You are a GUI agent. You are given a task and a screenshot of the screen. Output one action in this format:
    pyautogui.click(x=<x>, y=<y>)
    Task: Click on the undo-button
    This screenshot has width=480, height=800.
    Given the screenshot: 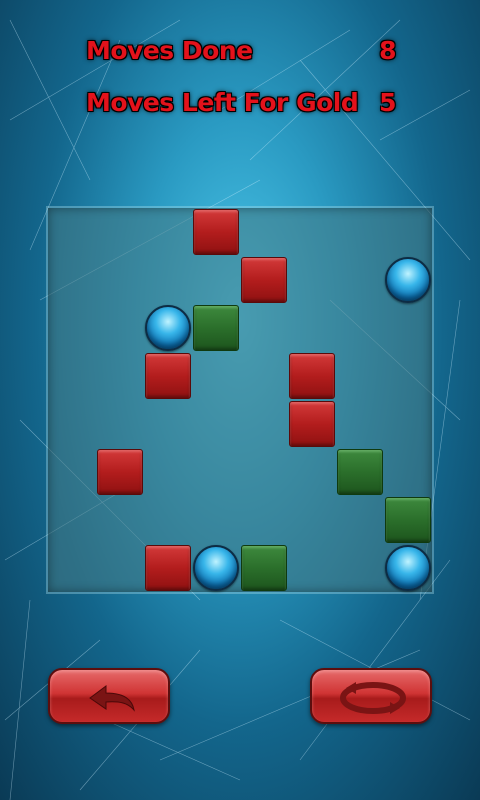 What is the action you would take?
    pyautogui.click(x=109, y=696)
    